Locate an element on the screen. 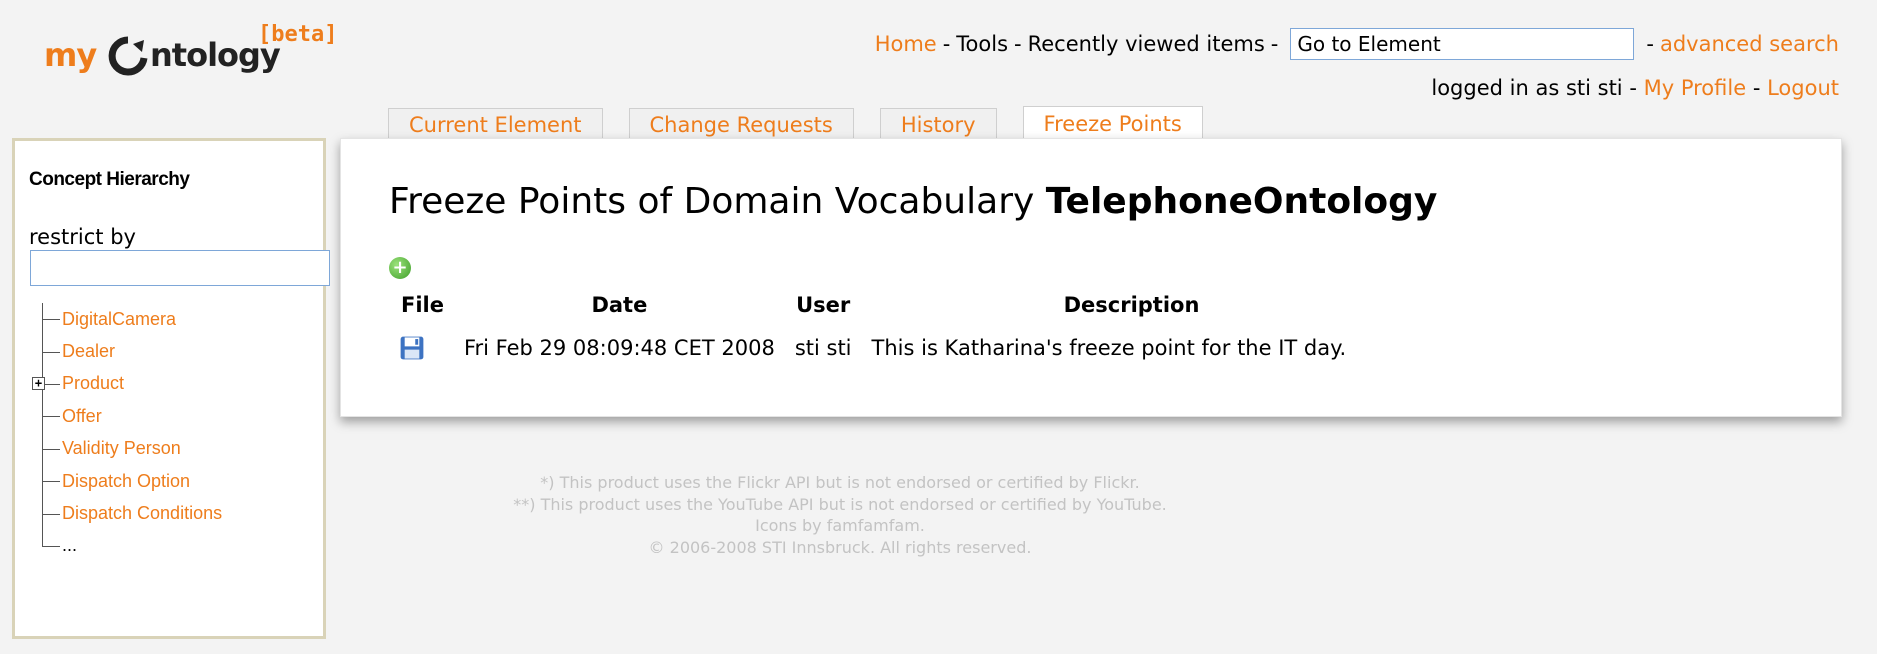 The image size is (1877, 654). logo-text-my: my is located at coordinates (70, 55).